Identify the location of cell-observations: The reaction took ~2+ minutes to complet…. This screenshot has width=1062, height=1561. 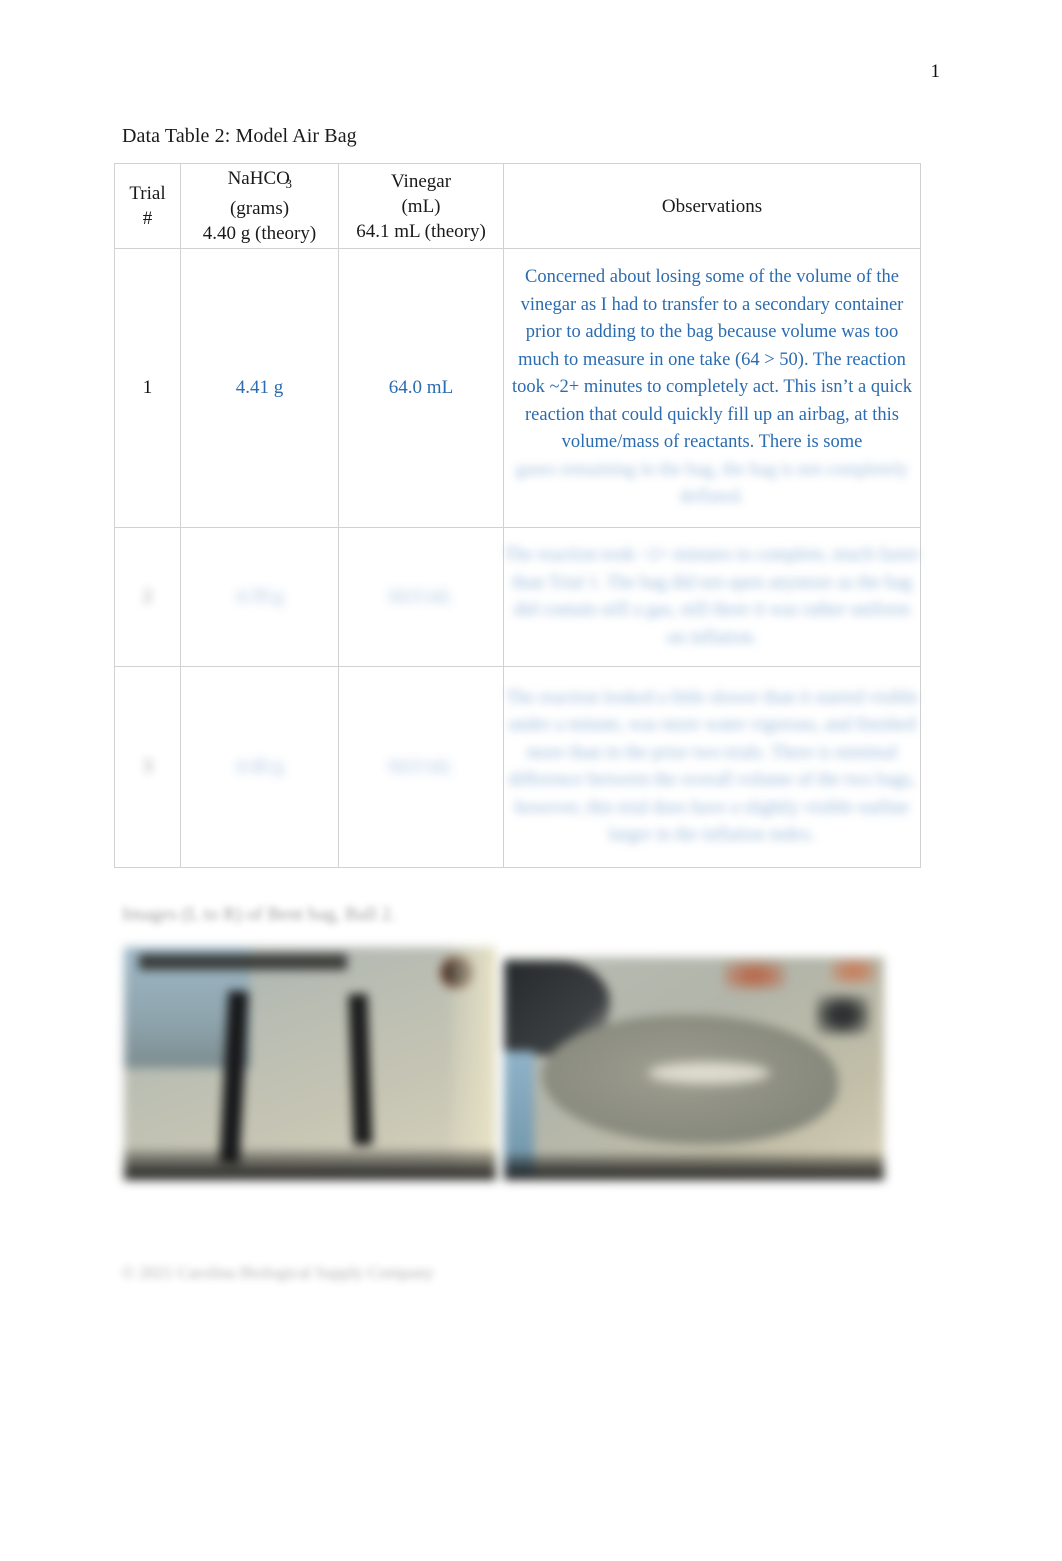
(712, 597).